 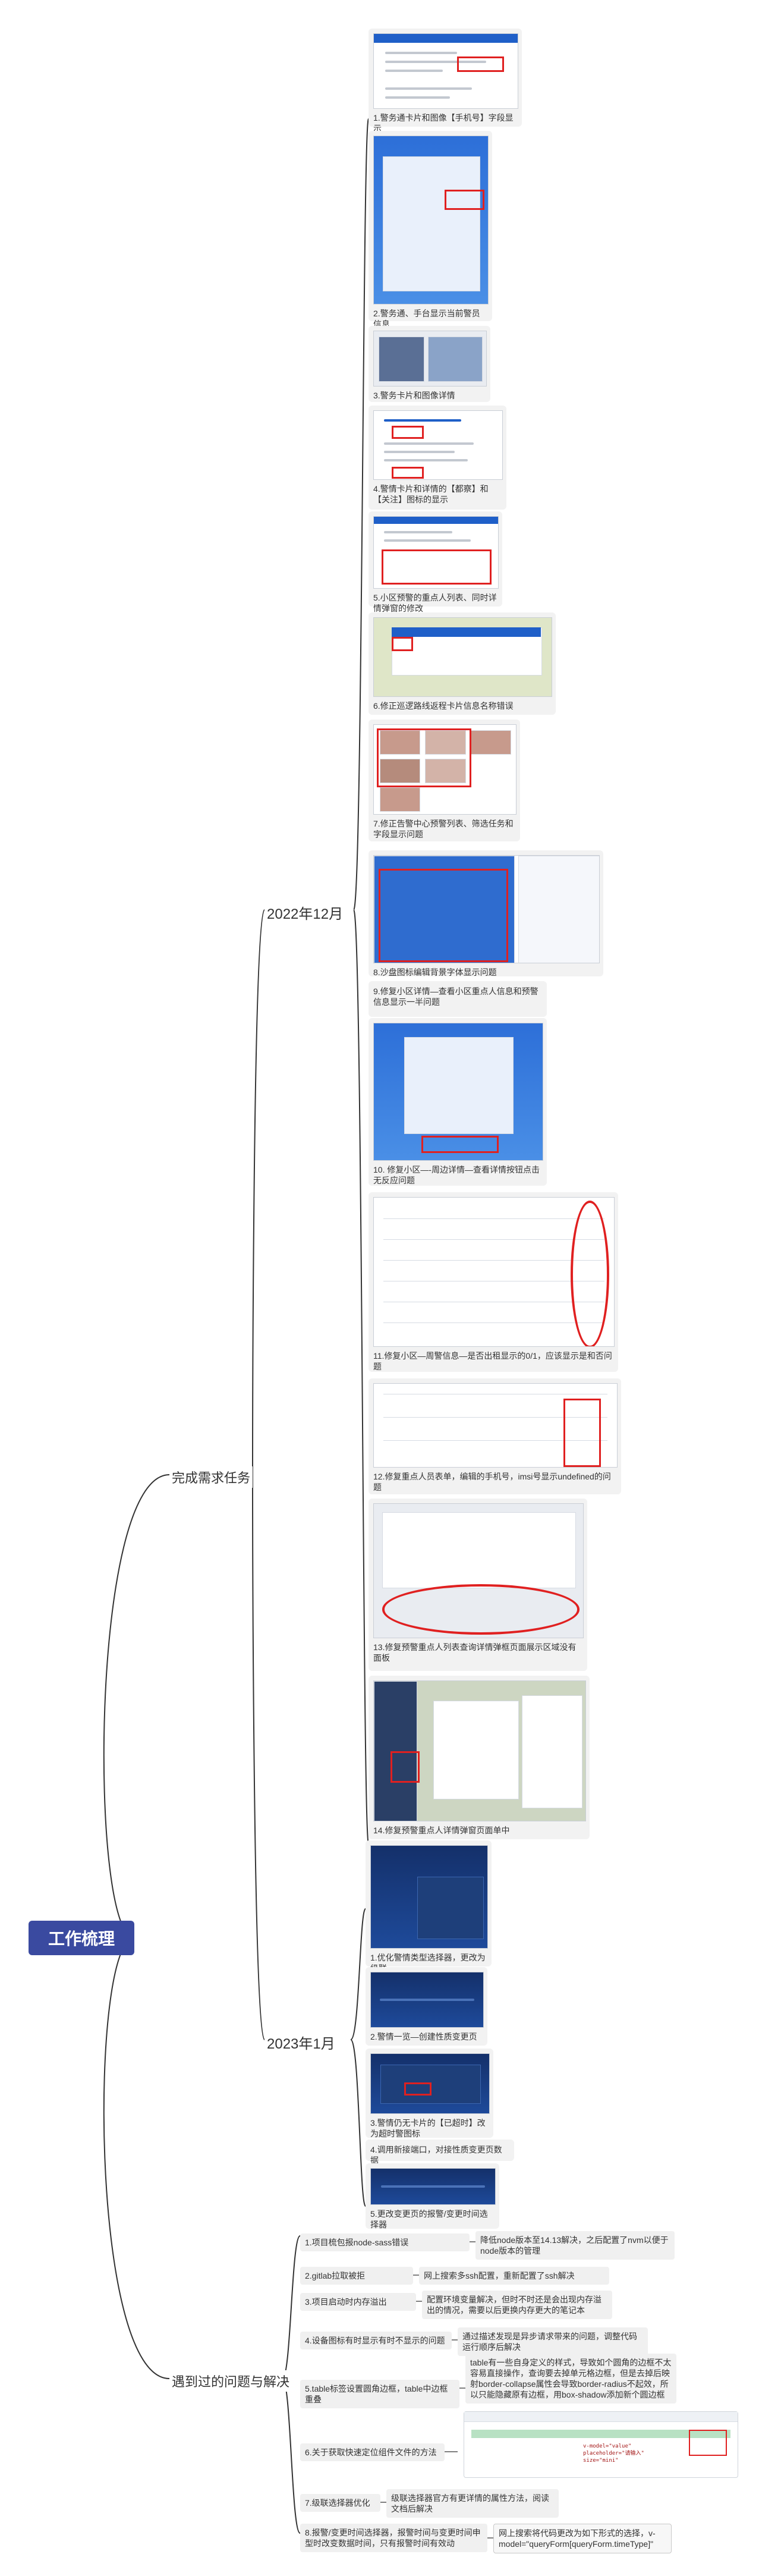 What do you see at coordinates (436, 552) in the screenshot?
I see `screenshot-community-list` at bounding box center [436, 552].